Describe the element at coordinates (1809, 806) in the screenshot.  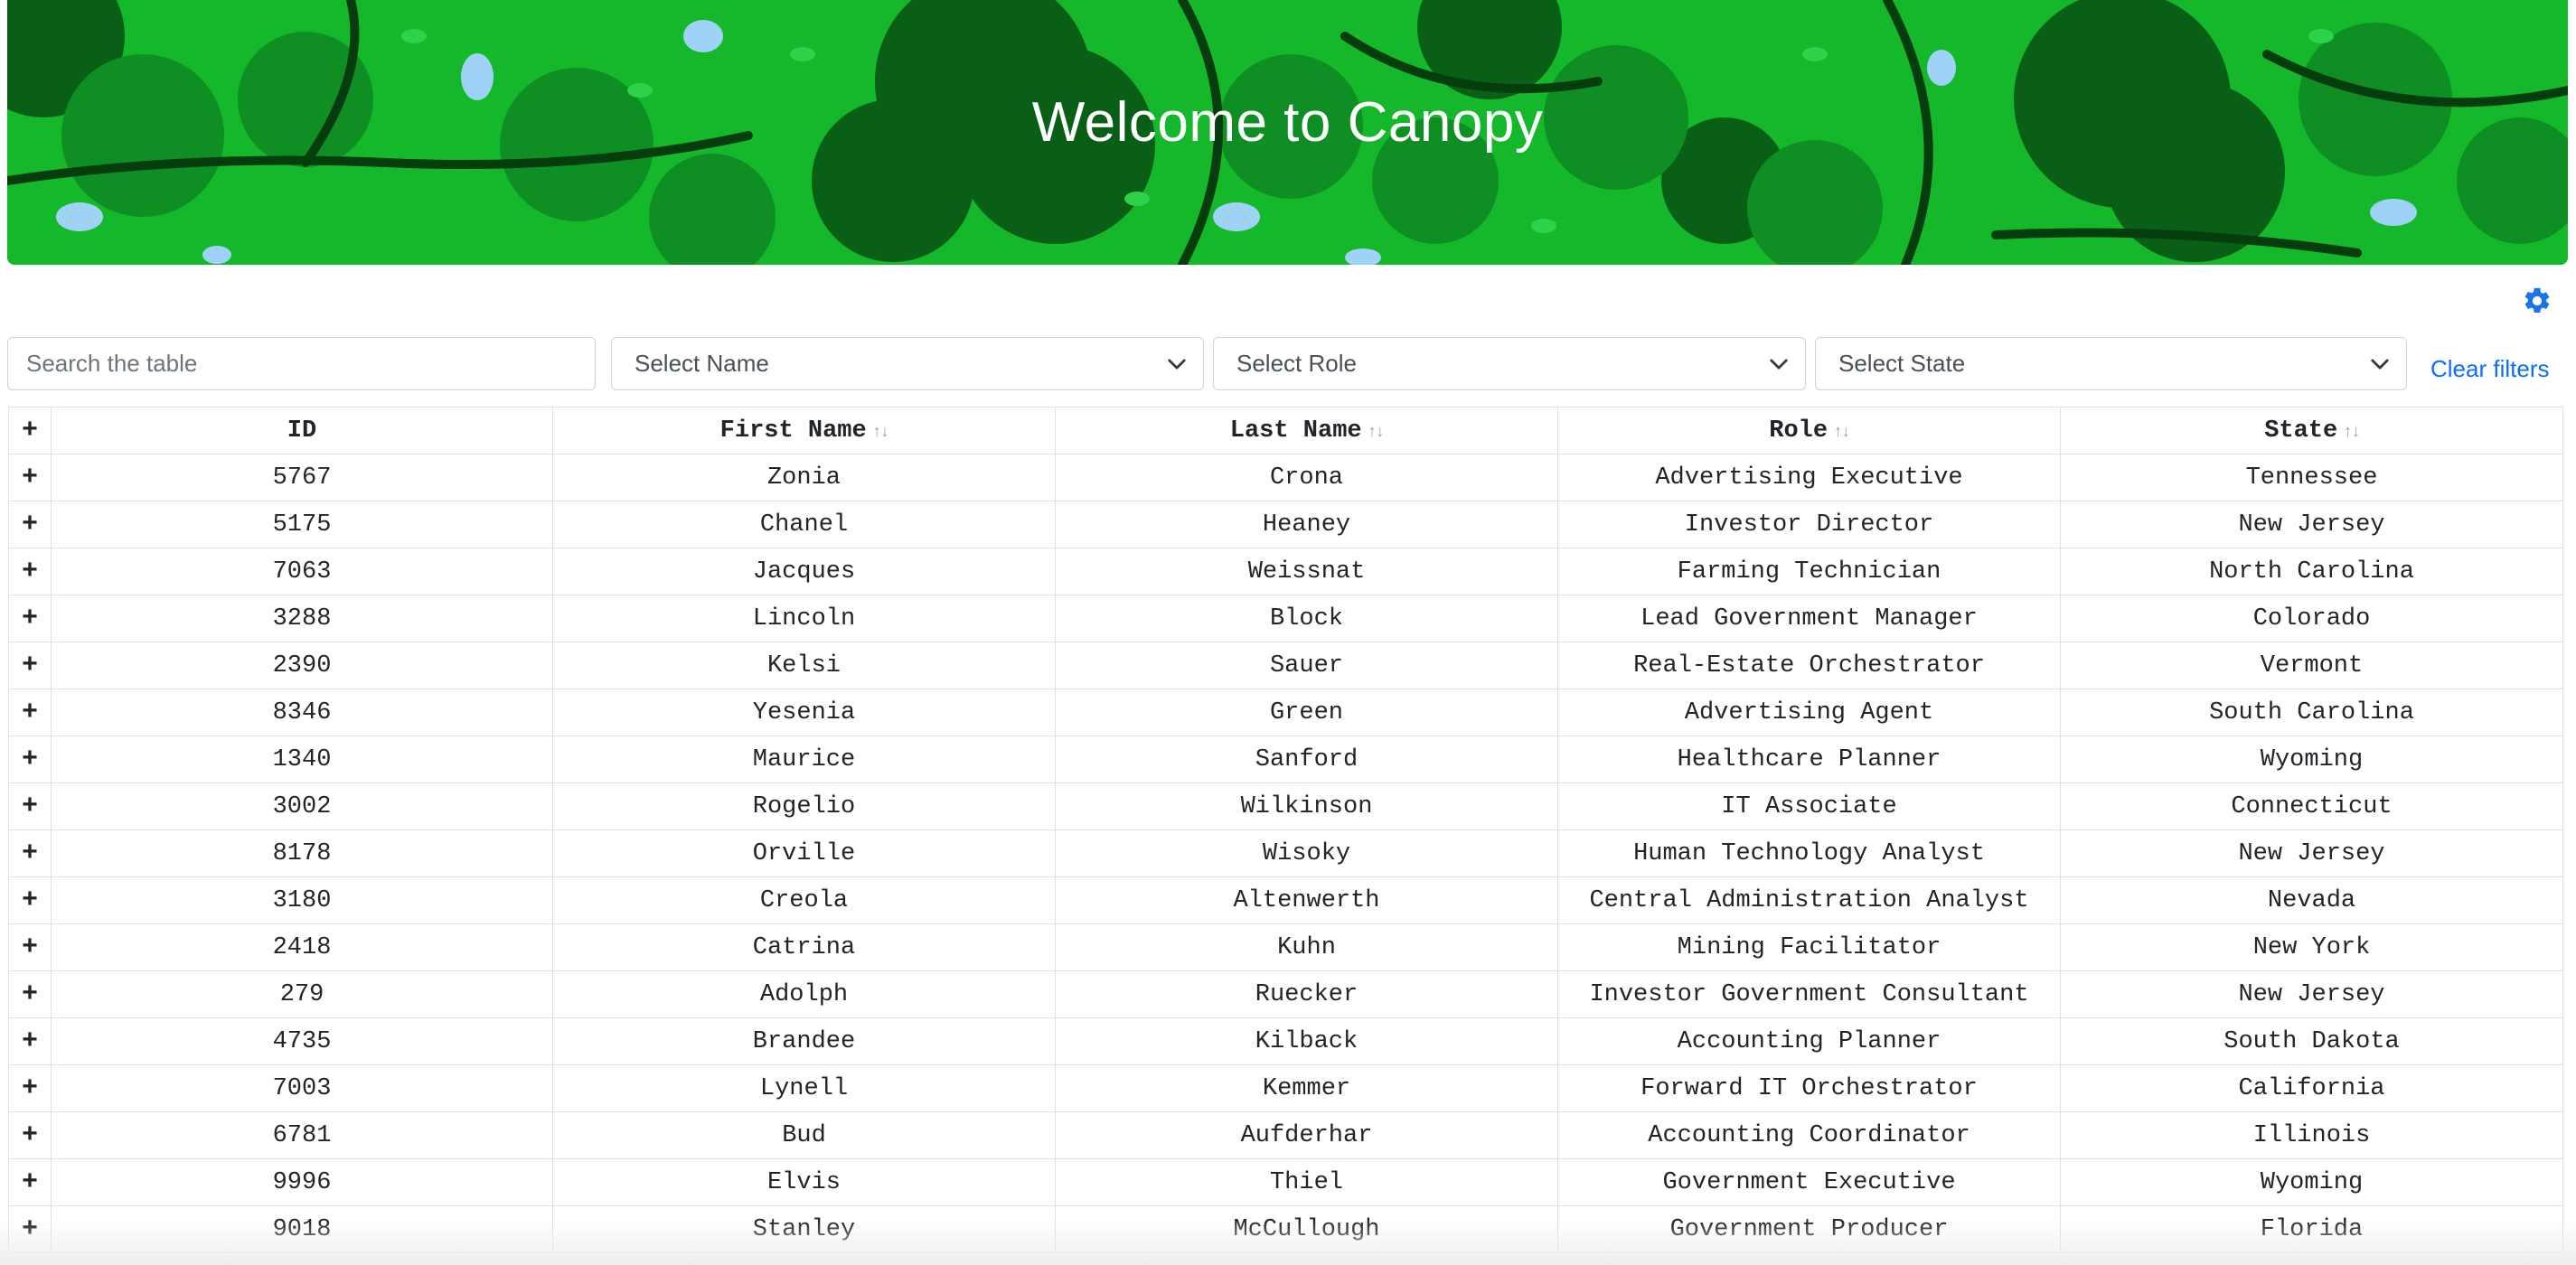
I see `cell-role: IT Associate` at that location.